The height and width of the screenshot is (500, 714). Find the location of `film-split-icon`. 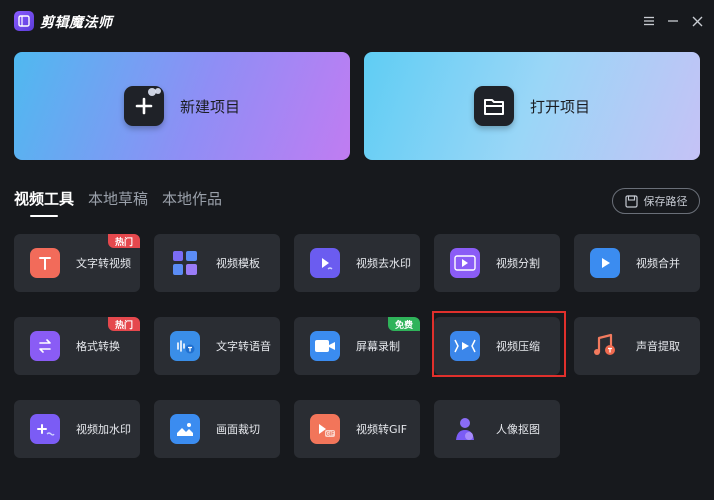

film-split-icon is located at coordinates (465, 263).